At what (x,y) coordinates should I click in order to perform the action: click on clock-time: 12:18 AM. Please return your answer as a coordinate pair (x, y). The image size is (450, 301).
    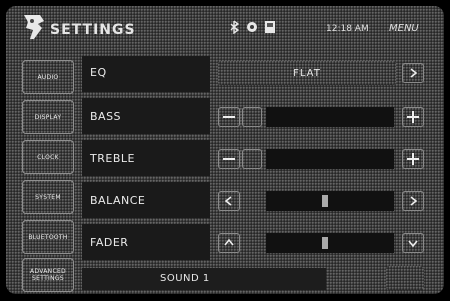
    Looking at the image, I should click on (347, 29).